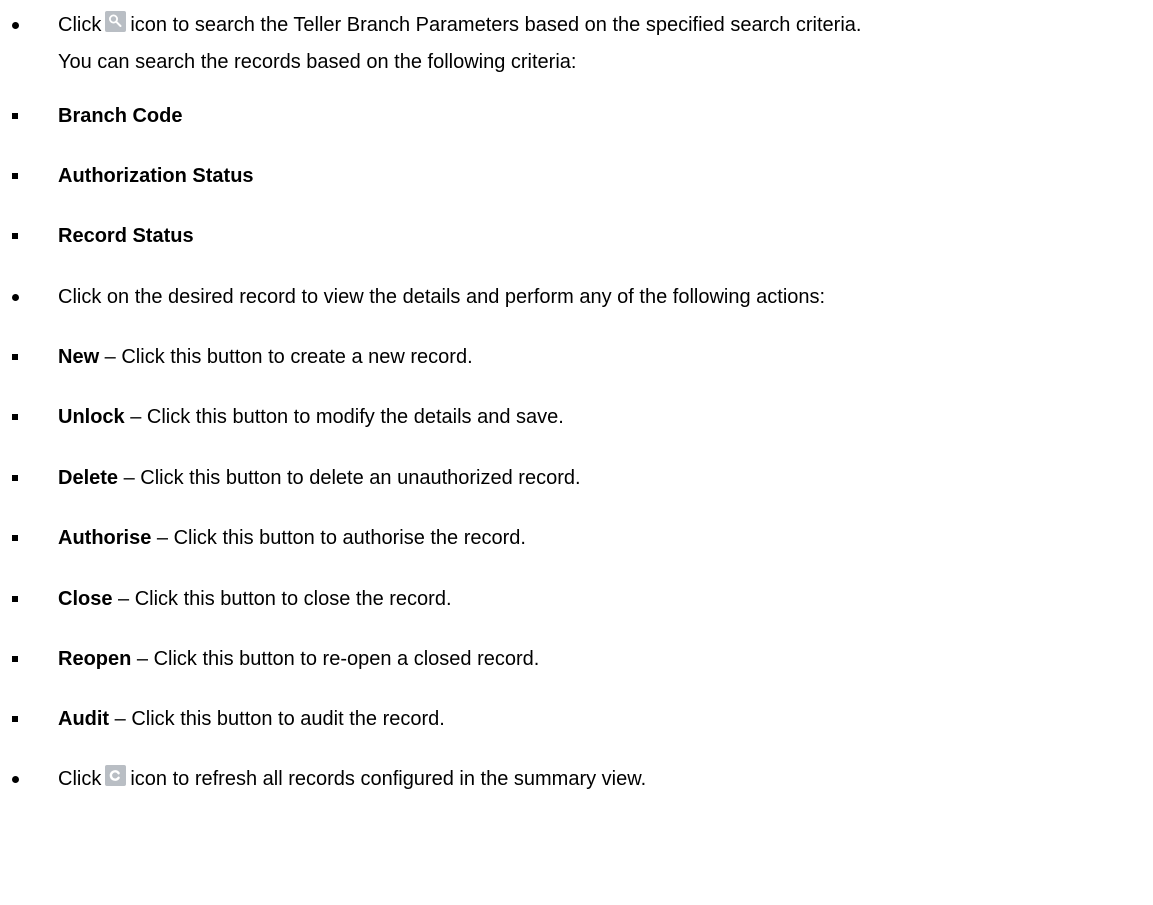 This screenshot has height=905, width=1153. I want to click on action-name: Close, so click(85, 599).